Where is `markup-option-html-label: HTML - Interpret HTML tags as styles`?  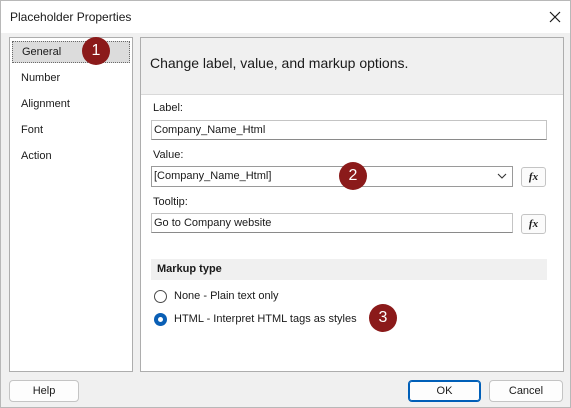
markup-option-html-label: HTML - Interpret HTML tags as styles is located at coordinates (265, 319).